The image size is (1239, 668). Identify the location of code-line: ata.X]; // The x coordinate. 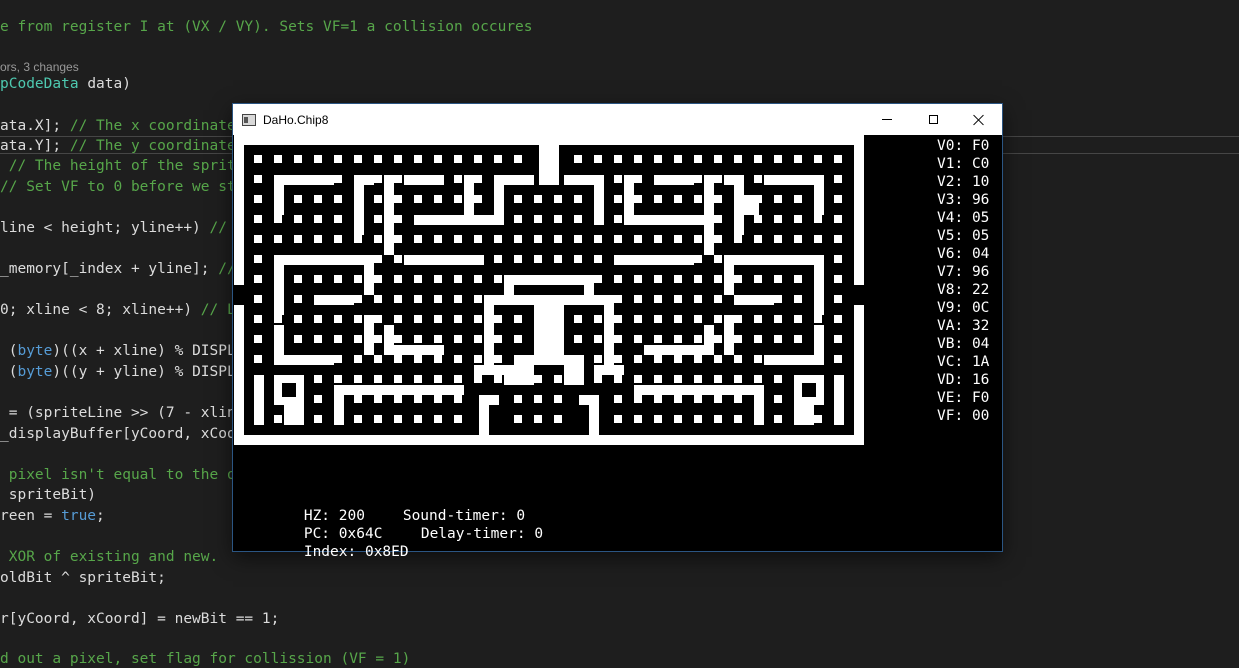
(118, 126).